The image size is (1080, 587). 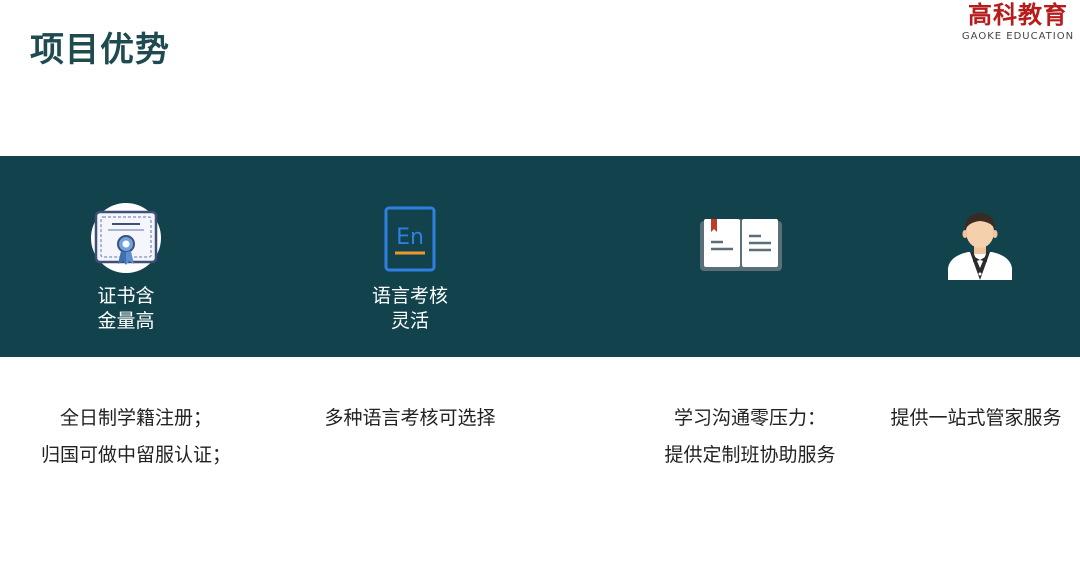 I want to click on description-language: 多种语言考核可选择, so click(x=410, y=418).